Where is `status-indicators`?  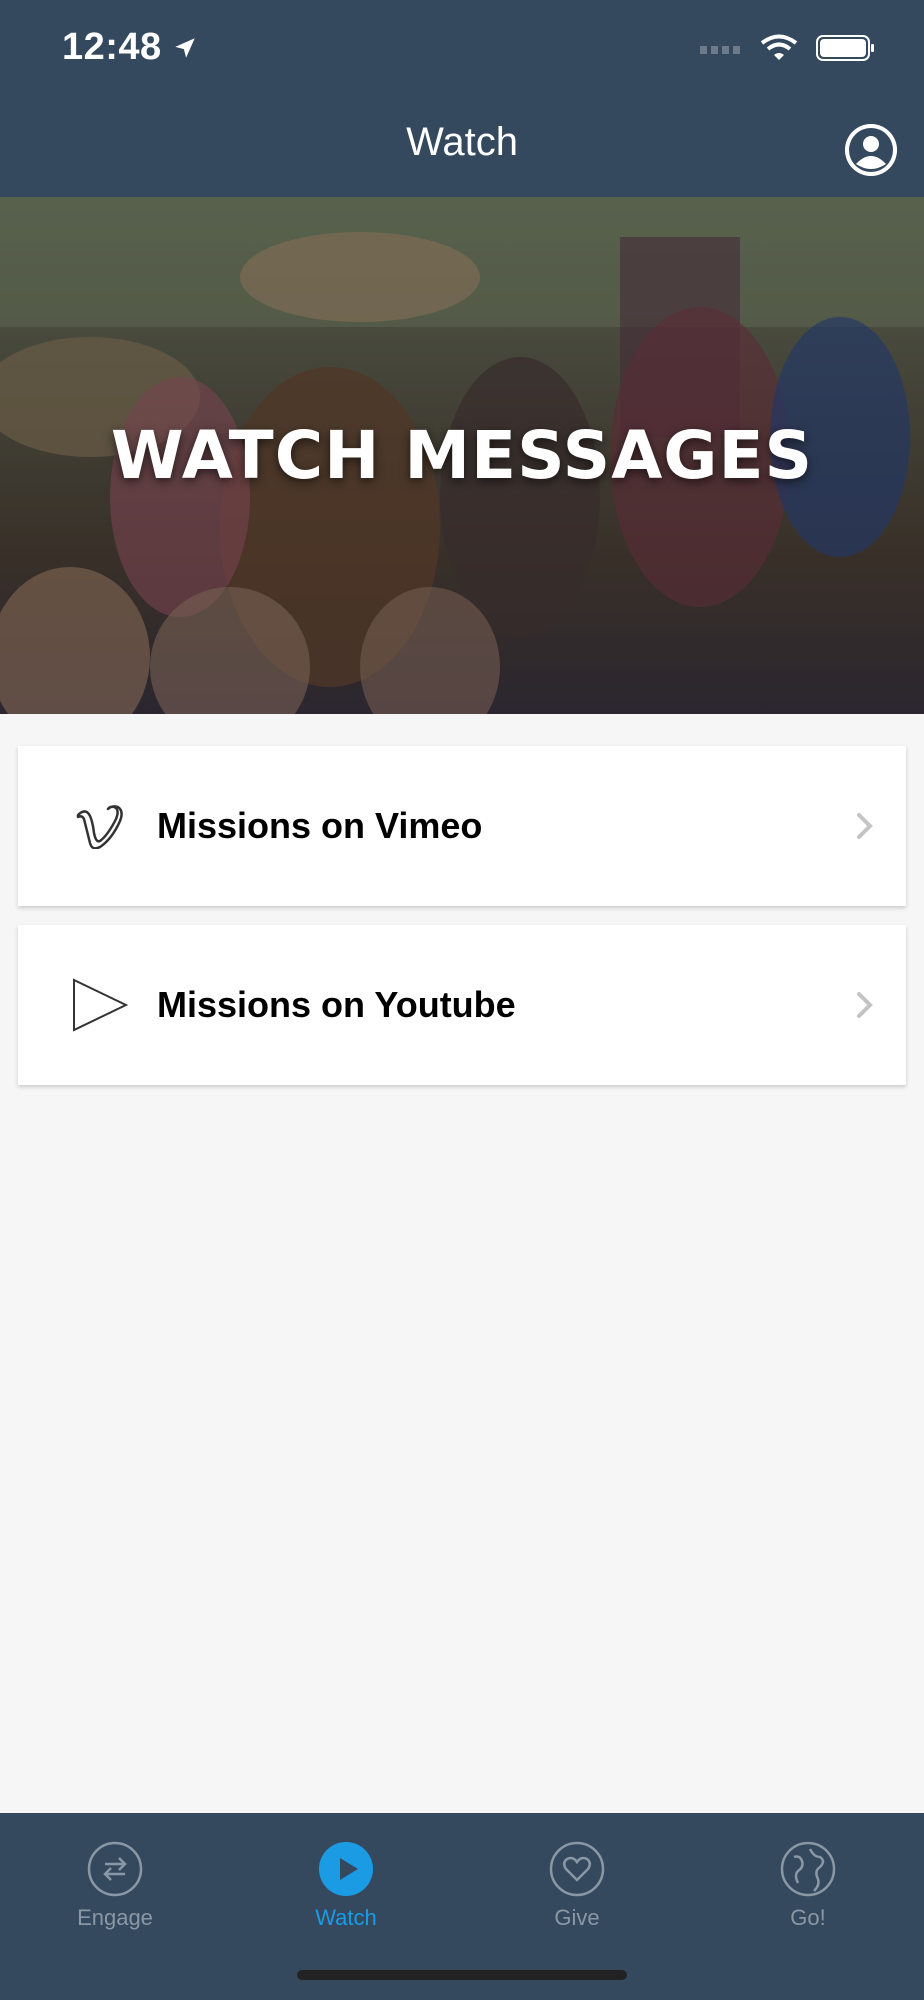
status-indicators is located at coordinates (788, 48).